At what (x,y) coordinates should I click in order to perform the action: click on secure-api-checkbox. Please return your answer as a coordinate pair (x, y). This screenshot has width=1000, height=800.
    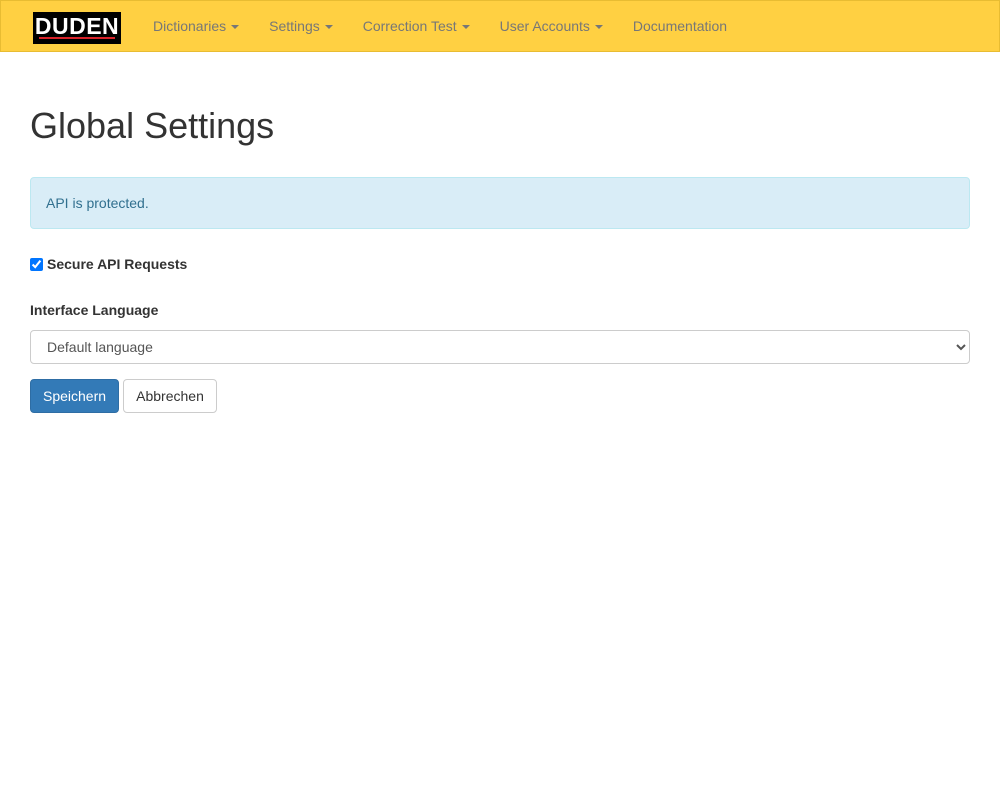
    Looking at the image, I should click on (36, 264).